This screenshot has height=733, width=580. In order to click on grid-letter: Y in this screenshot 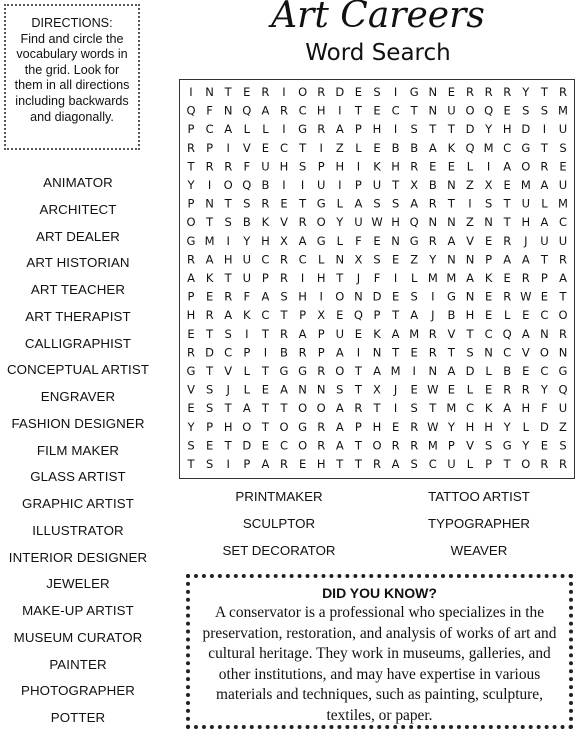, I will do `click(525, 445)`.